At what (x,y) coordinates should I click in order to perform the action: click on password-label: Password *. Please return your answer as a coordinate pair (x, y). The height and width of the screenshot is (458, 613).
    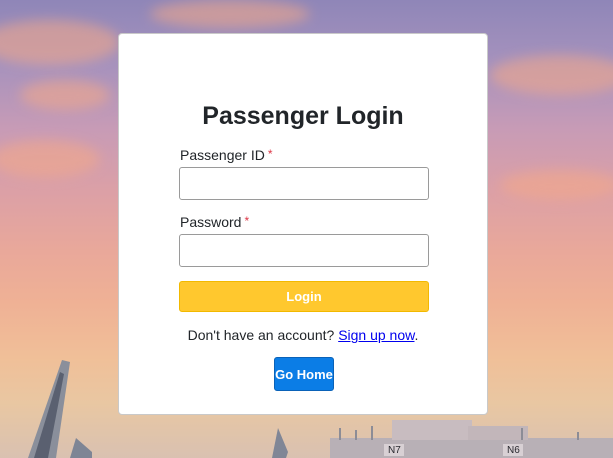
    Looking at the image, I should click on (214, 222).